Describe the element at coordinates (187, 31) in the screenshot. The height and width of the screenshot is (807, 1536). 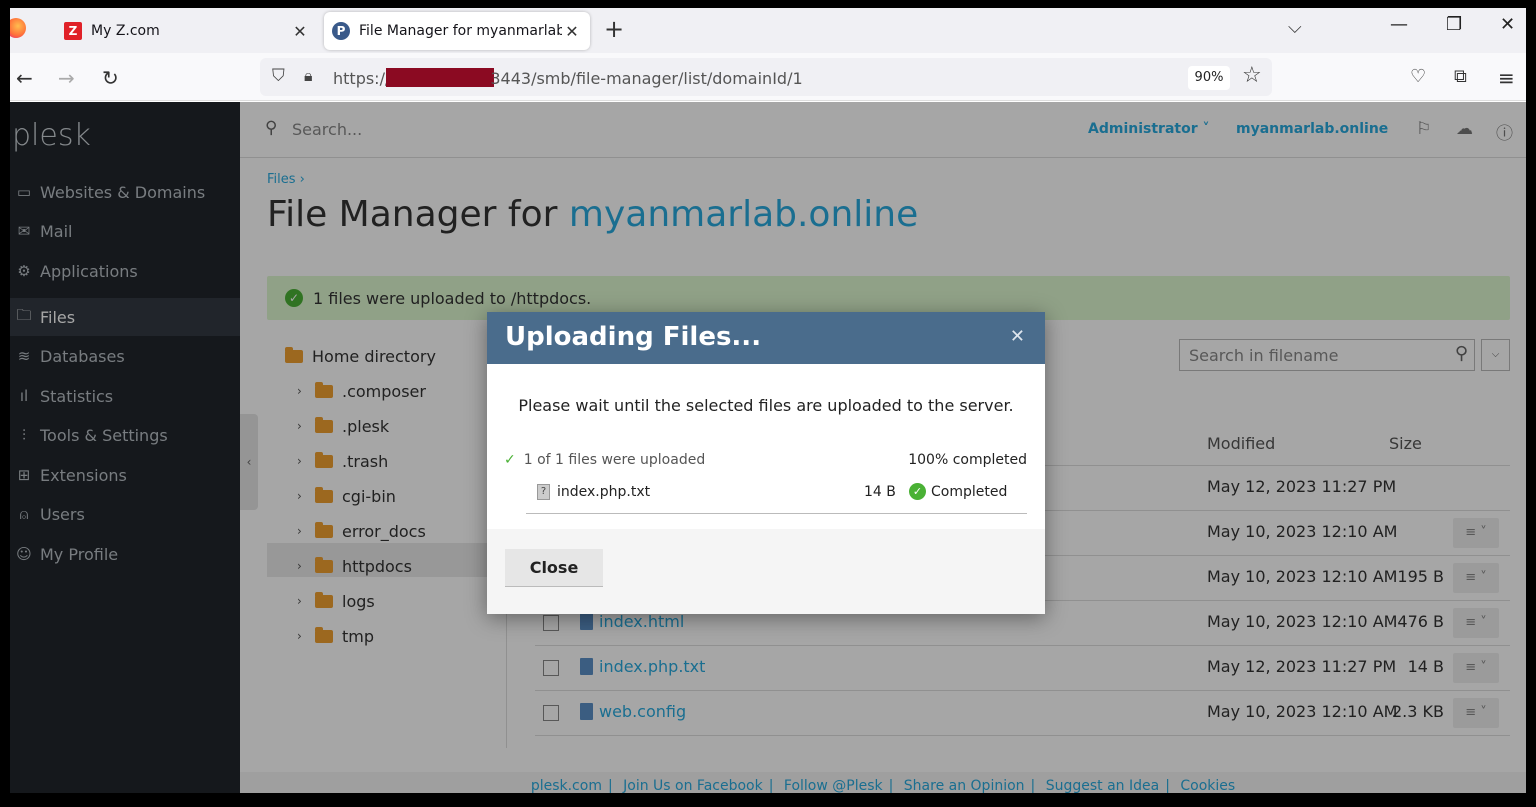
I see `tab-myz: Z My Z.com ✕` at that location.